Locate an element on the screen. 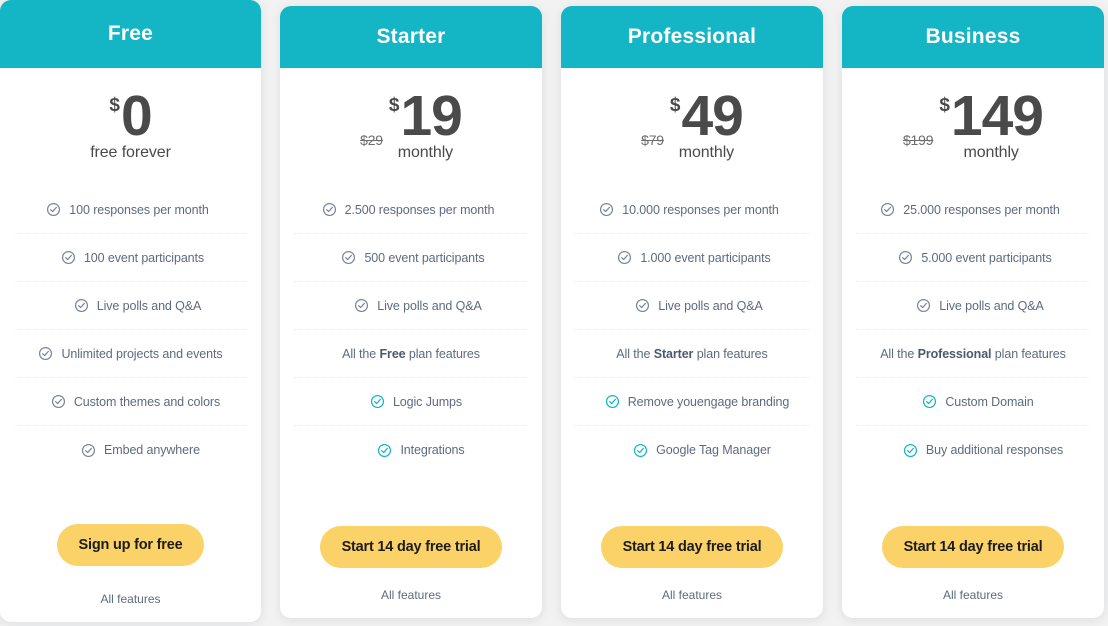 This screenshot has width=1108, height=626. feature-row-inherited: All the Free plan features is located at coordinates (411, 354).